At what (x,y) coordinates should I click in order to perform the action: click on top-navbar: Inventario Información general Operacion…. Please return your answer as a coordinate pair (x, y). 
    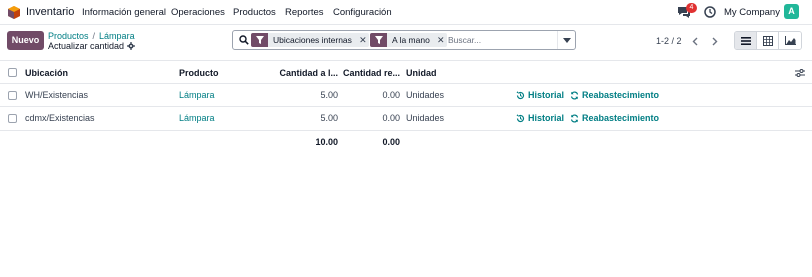
    Looking at the image, I should click on (406, 12).